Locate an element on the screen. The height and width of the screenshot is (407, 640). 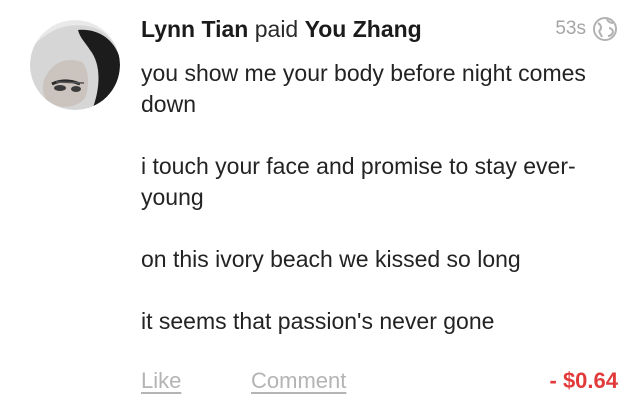
story-meta: 53s is located at coordinates (586, 29).